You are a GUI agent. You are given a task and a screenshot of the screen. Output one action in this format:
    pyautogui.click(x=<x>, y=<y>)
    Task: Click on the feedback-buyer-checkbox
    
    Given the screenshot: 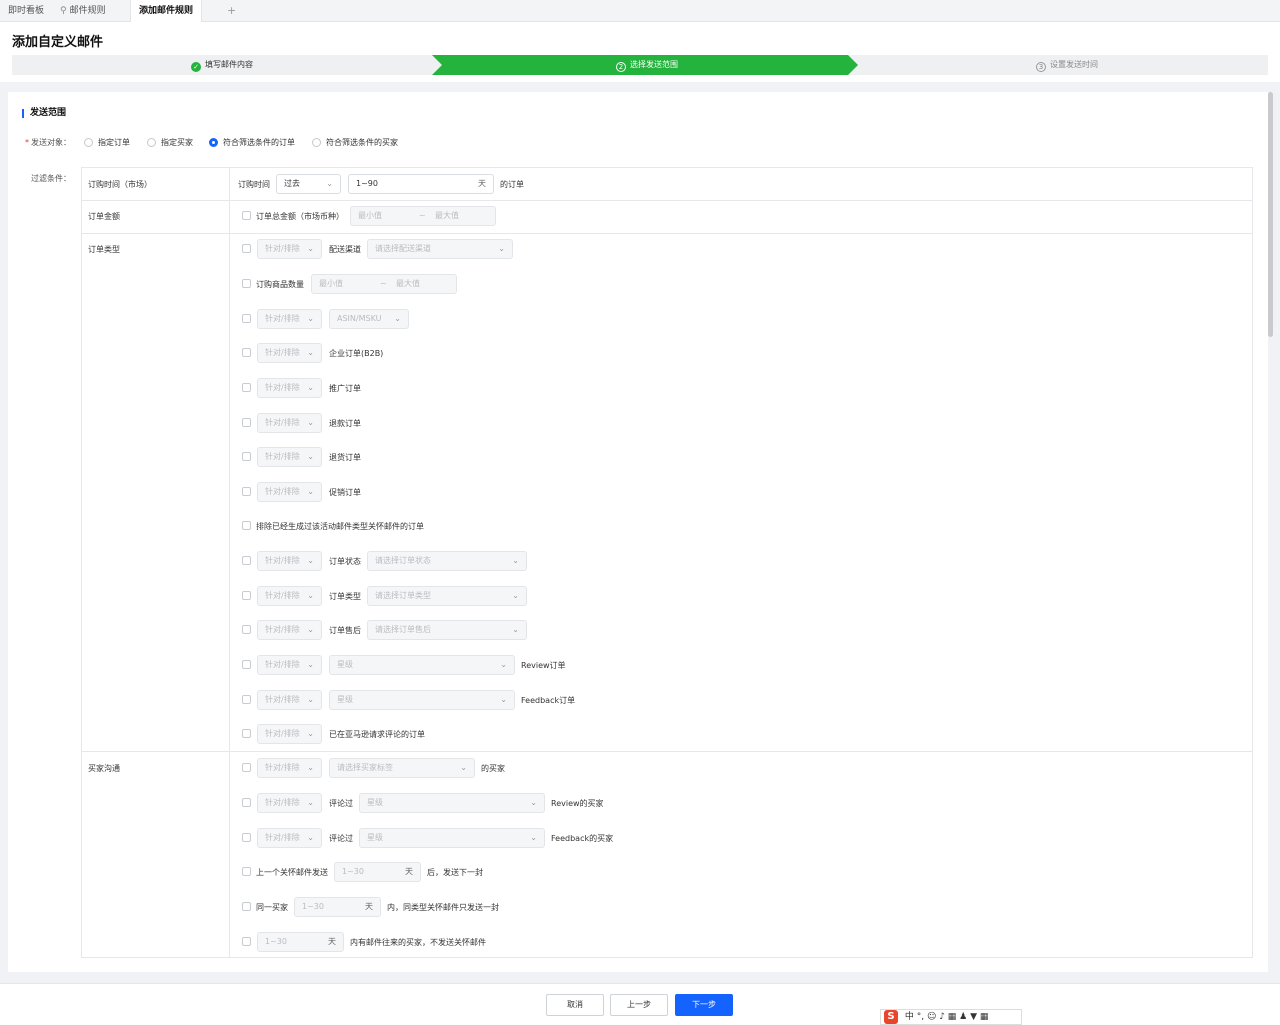 What is the action you would take?
    pyautogui.click(x=246, y=837)
    